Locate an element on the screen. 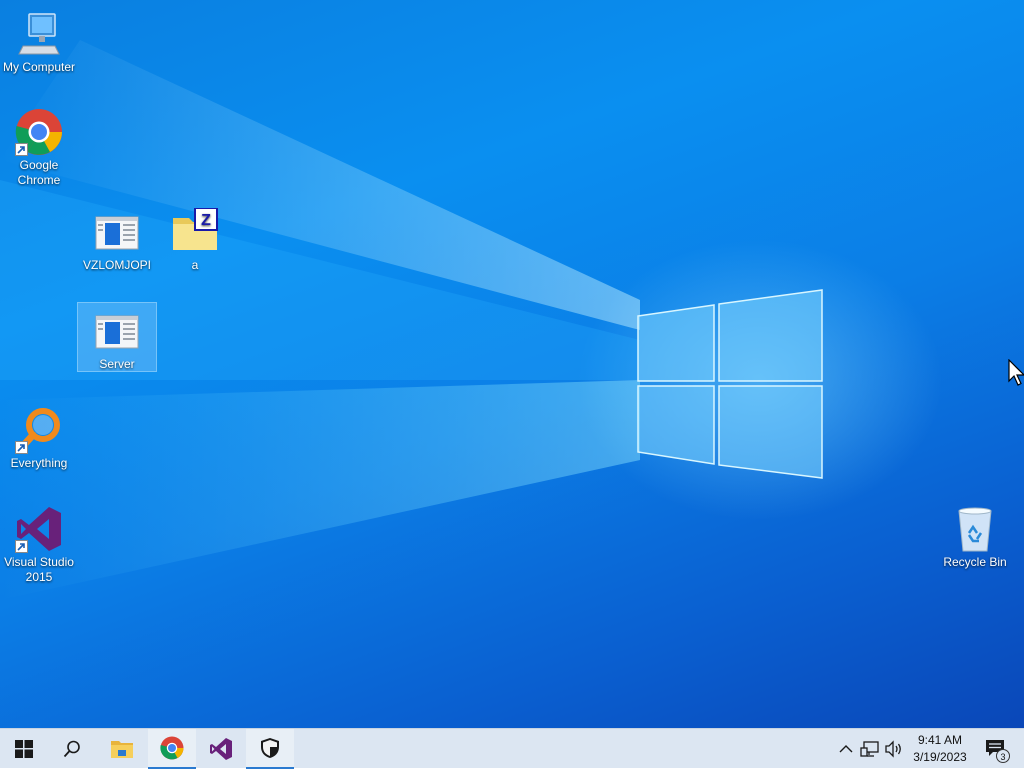 The image size is (1024, 769). desktop-icon-my-computer: My Computer is located at coordinates (39, 40).